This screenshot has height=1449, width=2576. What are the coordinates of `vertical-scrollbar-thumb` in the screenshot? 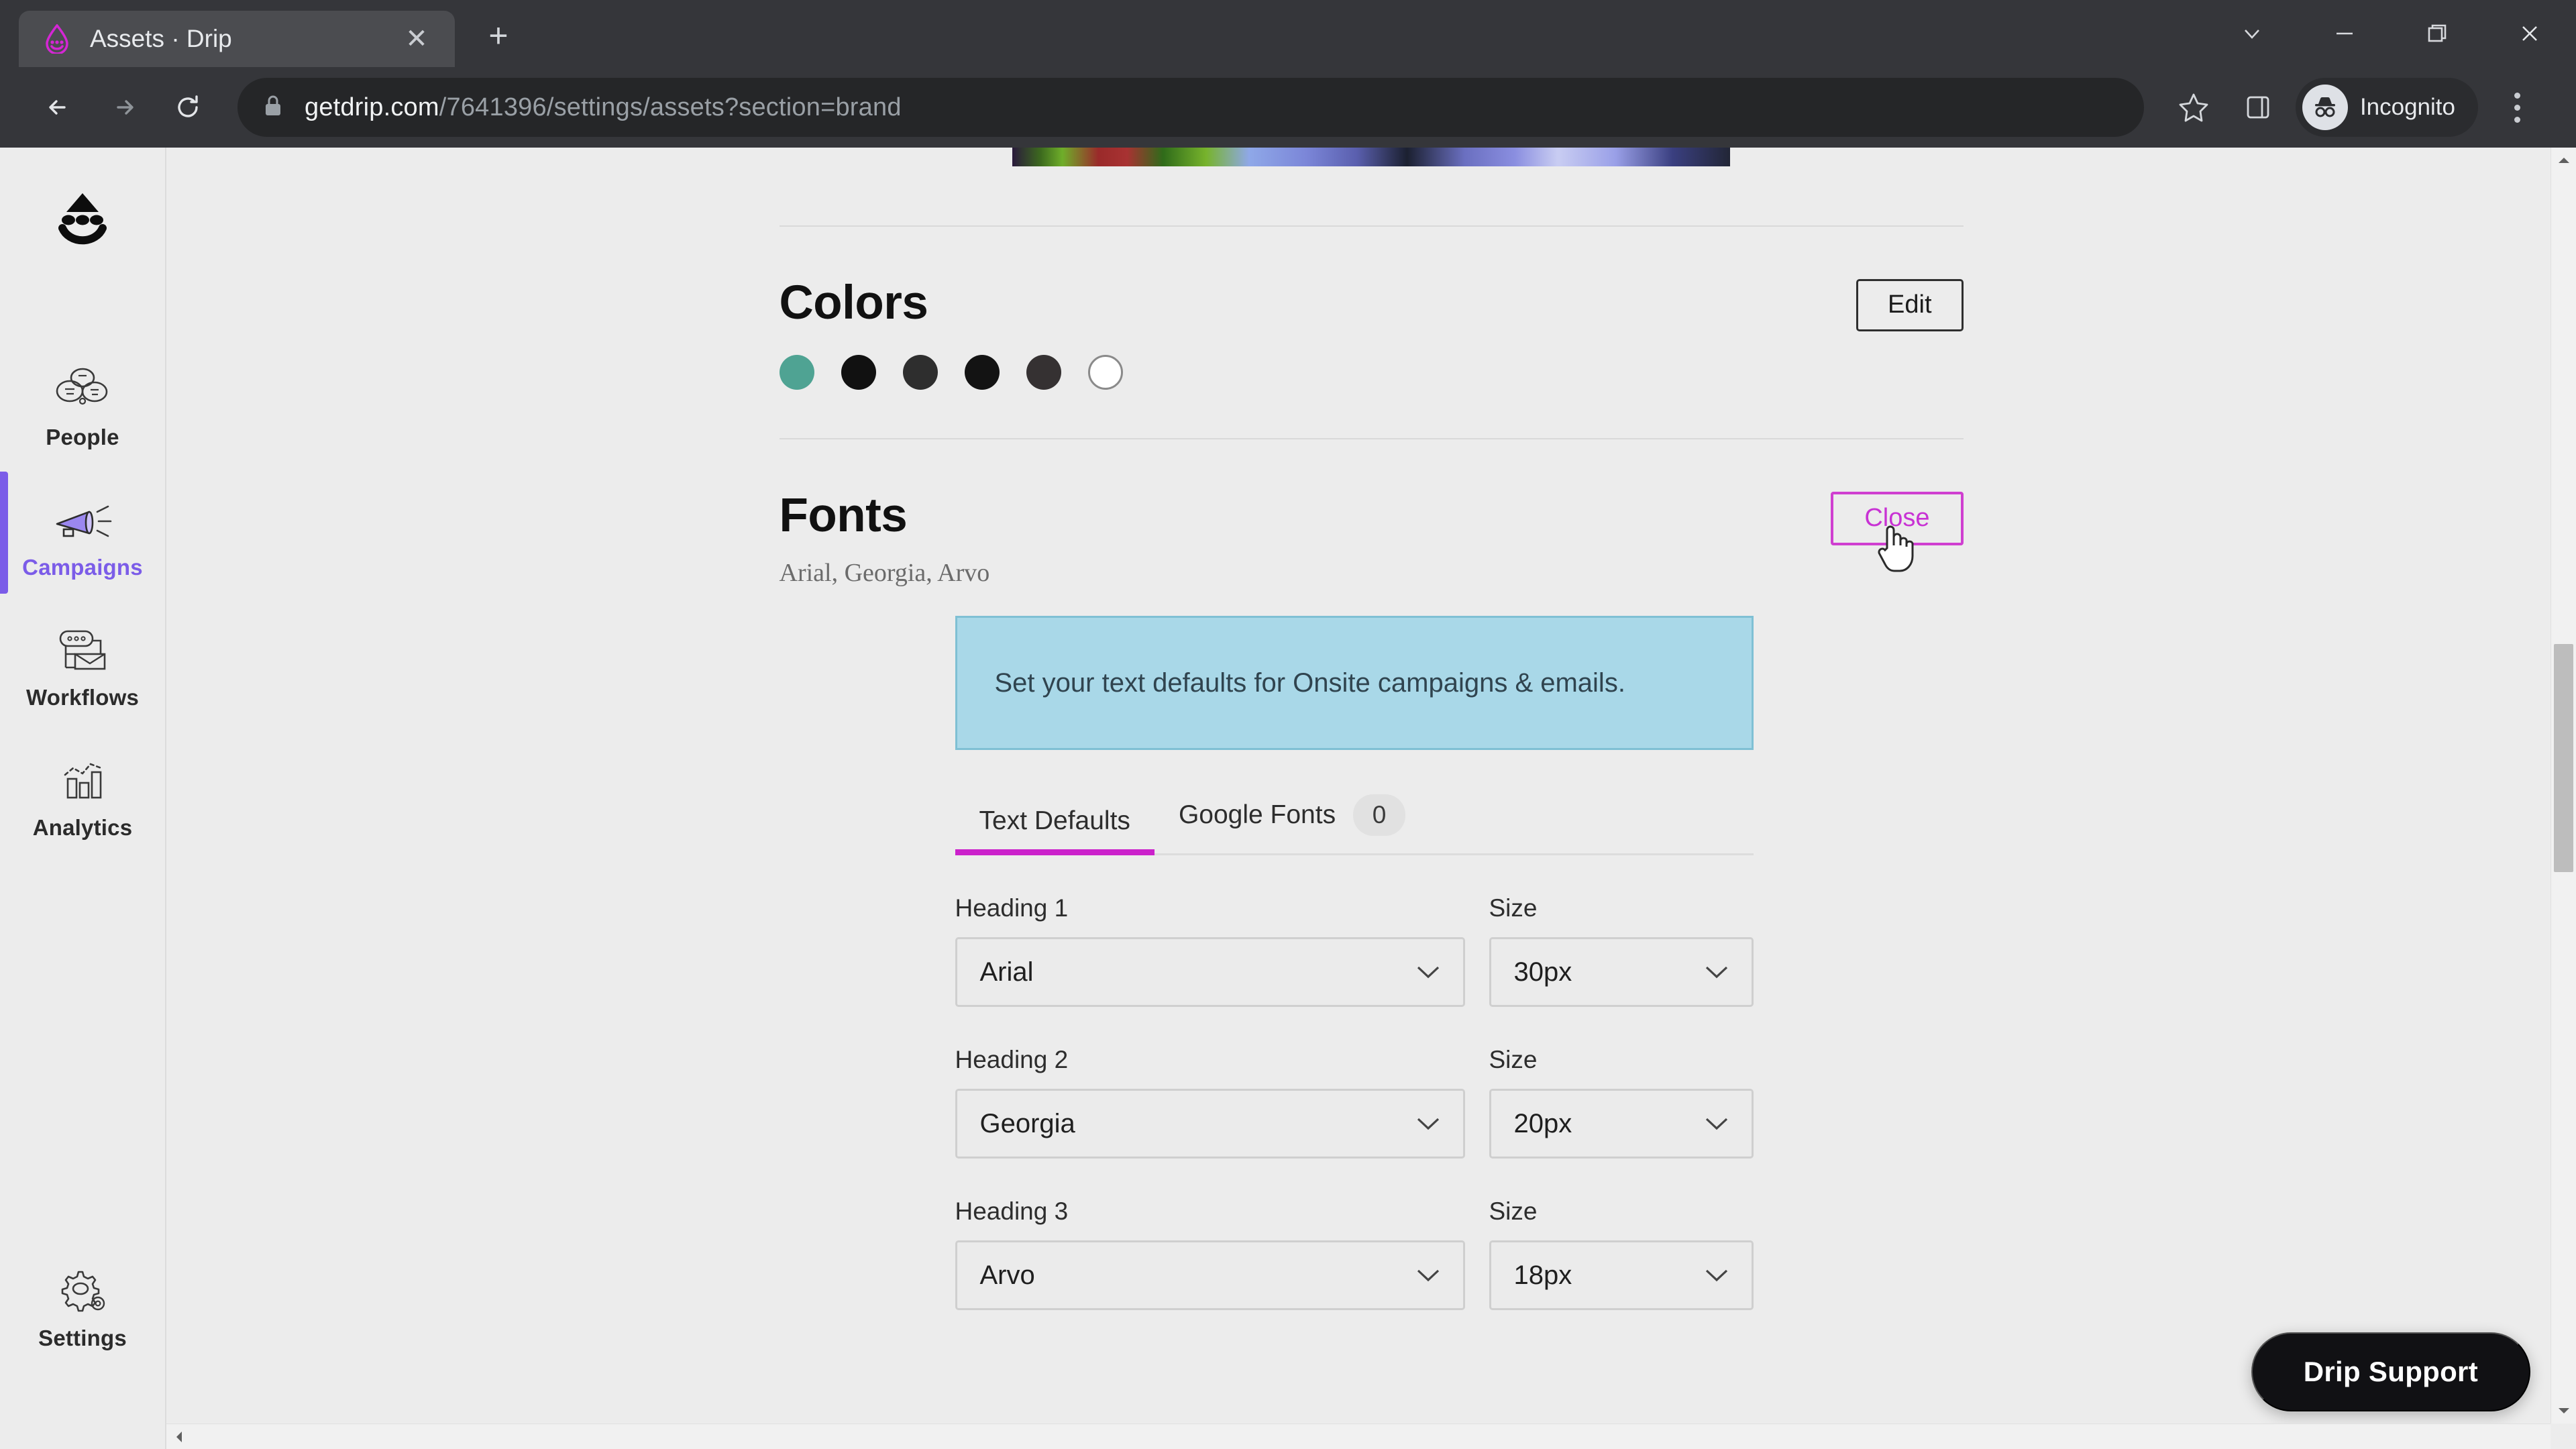 It's located at (2563, 758).